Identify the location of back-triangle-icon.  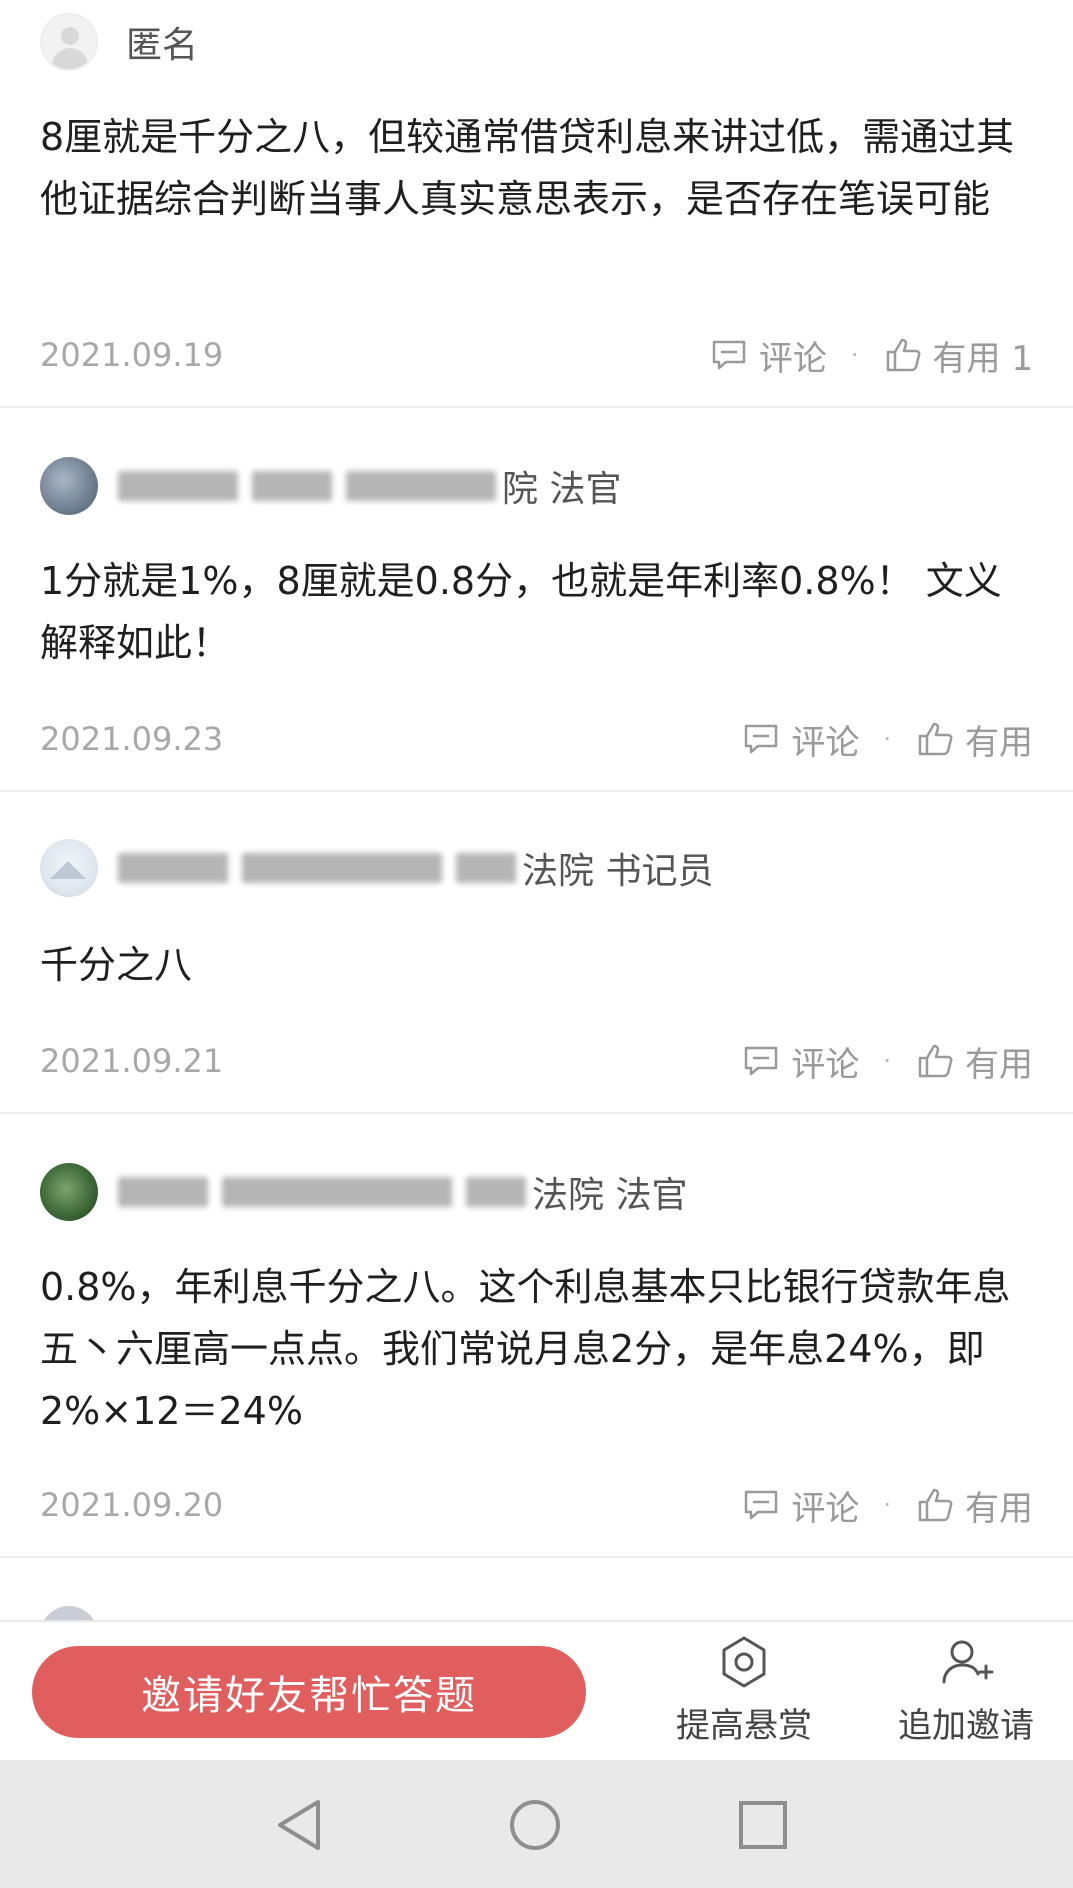
(301, 1825).